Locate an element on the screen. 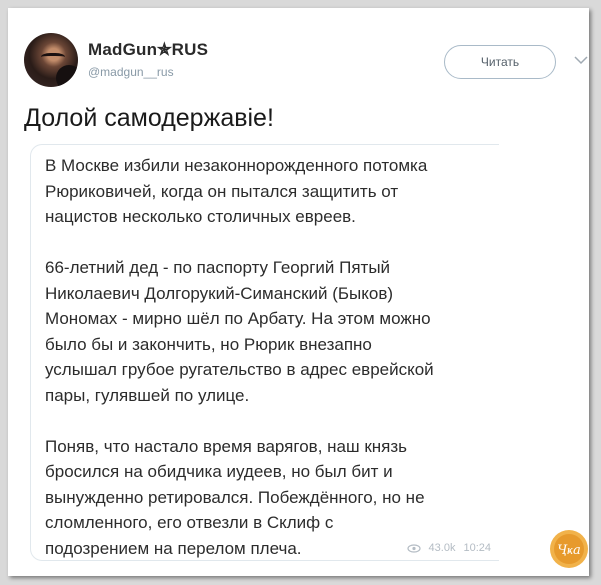 Image resolution: width=601 pixels, height=585 pixels. svg-text: Ҷҝа is located at coordinates (569, 550).